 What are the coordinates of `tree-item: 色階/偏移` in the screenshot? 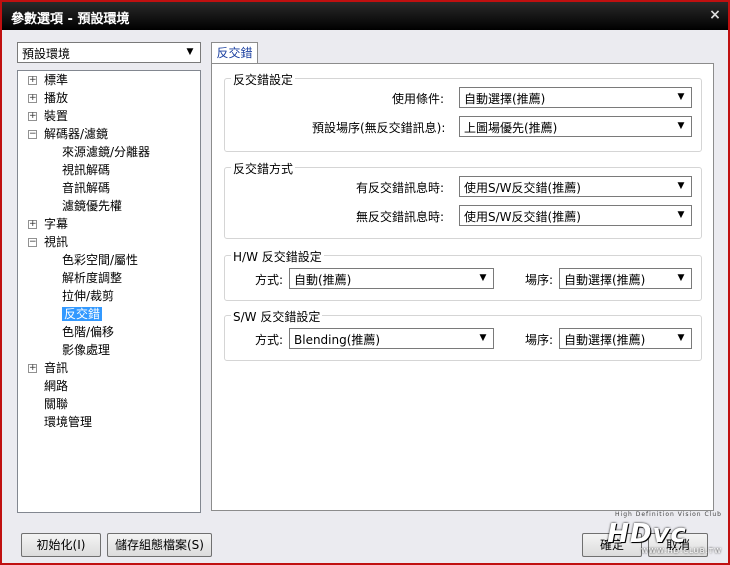 It's located at (88, 332).